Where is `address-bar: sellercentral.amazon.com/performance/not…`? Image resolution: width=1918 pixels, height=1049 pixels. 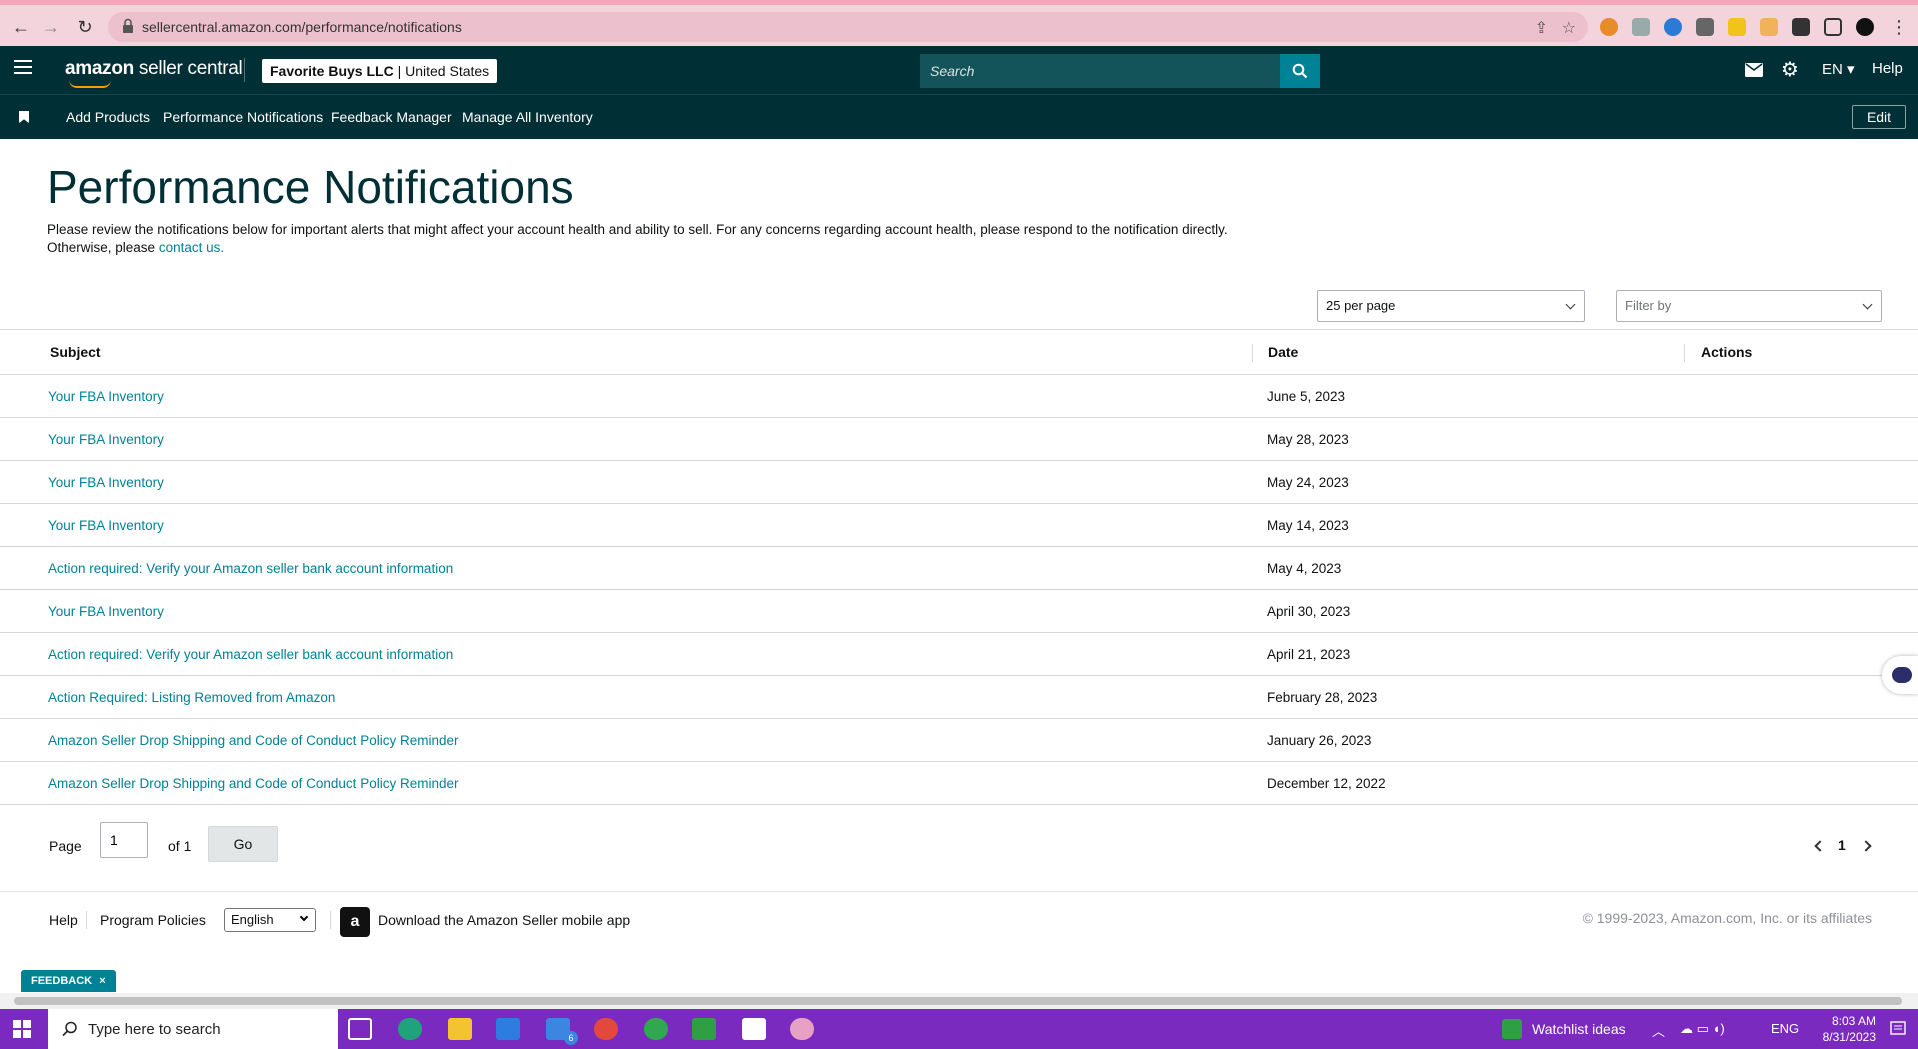
address-bar: sellercentral.amazon.com/performance/not… is located at coordinates (848, 27).